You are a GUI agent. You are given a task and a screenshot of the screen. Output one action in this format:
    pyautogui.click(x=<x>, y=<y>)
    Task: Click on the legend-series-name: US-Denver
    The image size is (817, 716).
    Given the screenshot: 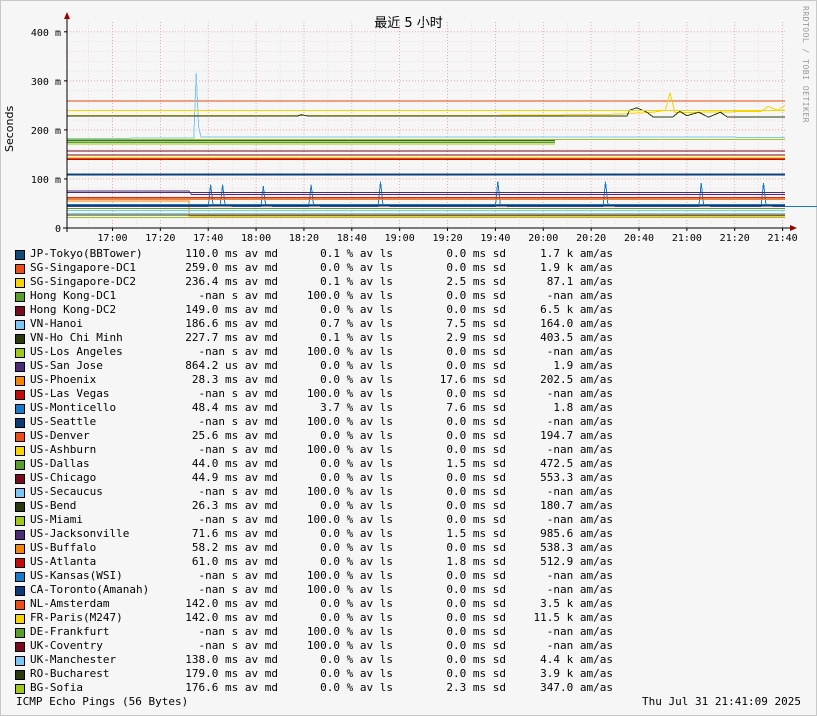 What is the action you would take?
    pyautogui.click(x=60, y=435)
    